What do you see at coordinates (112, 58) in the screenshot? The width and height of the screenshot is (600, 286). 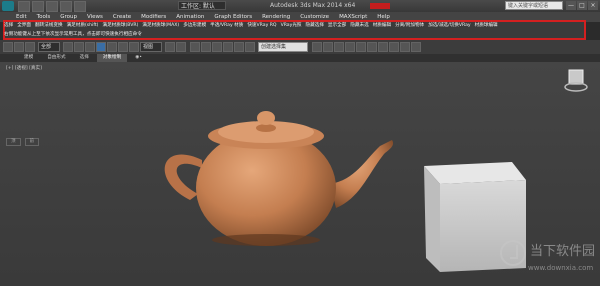 I see `tab-object-paint: 对象绘制` at bounding box center [112, 58].